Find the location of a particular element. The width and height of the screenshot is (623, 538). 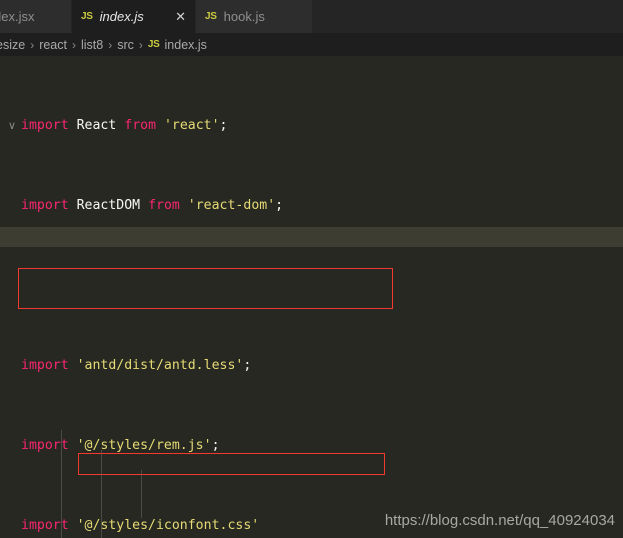

breadcrumb-item-list8: list8 is located at coordinates (92, 45).